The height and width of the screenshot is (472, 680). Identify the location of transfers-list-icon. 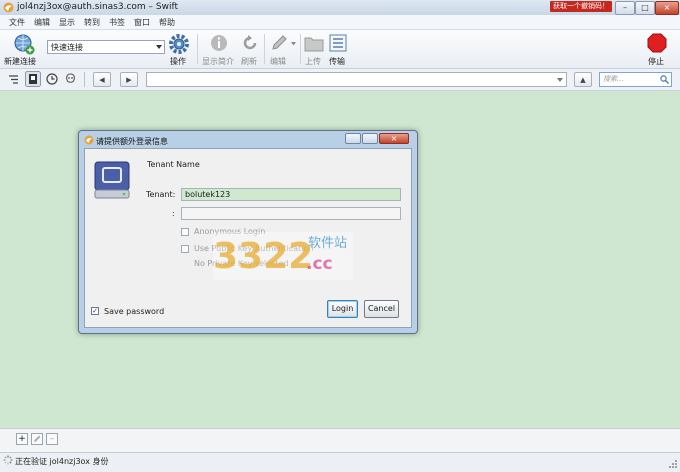
(338, 43).